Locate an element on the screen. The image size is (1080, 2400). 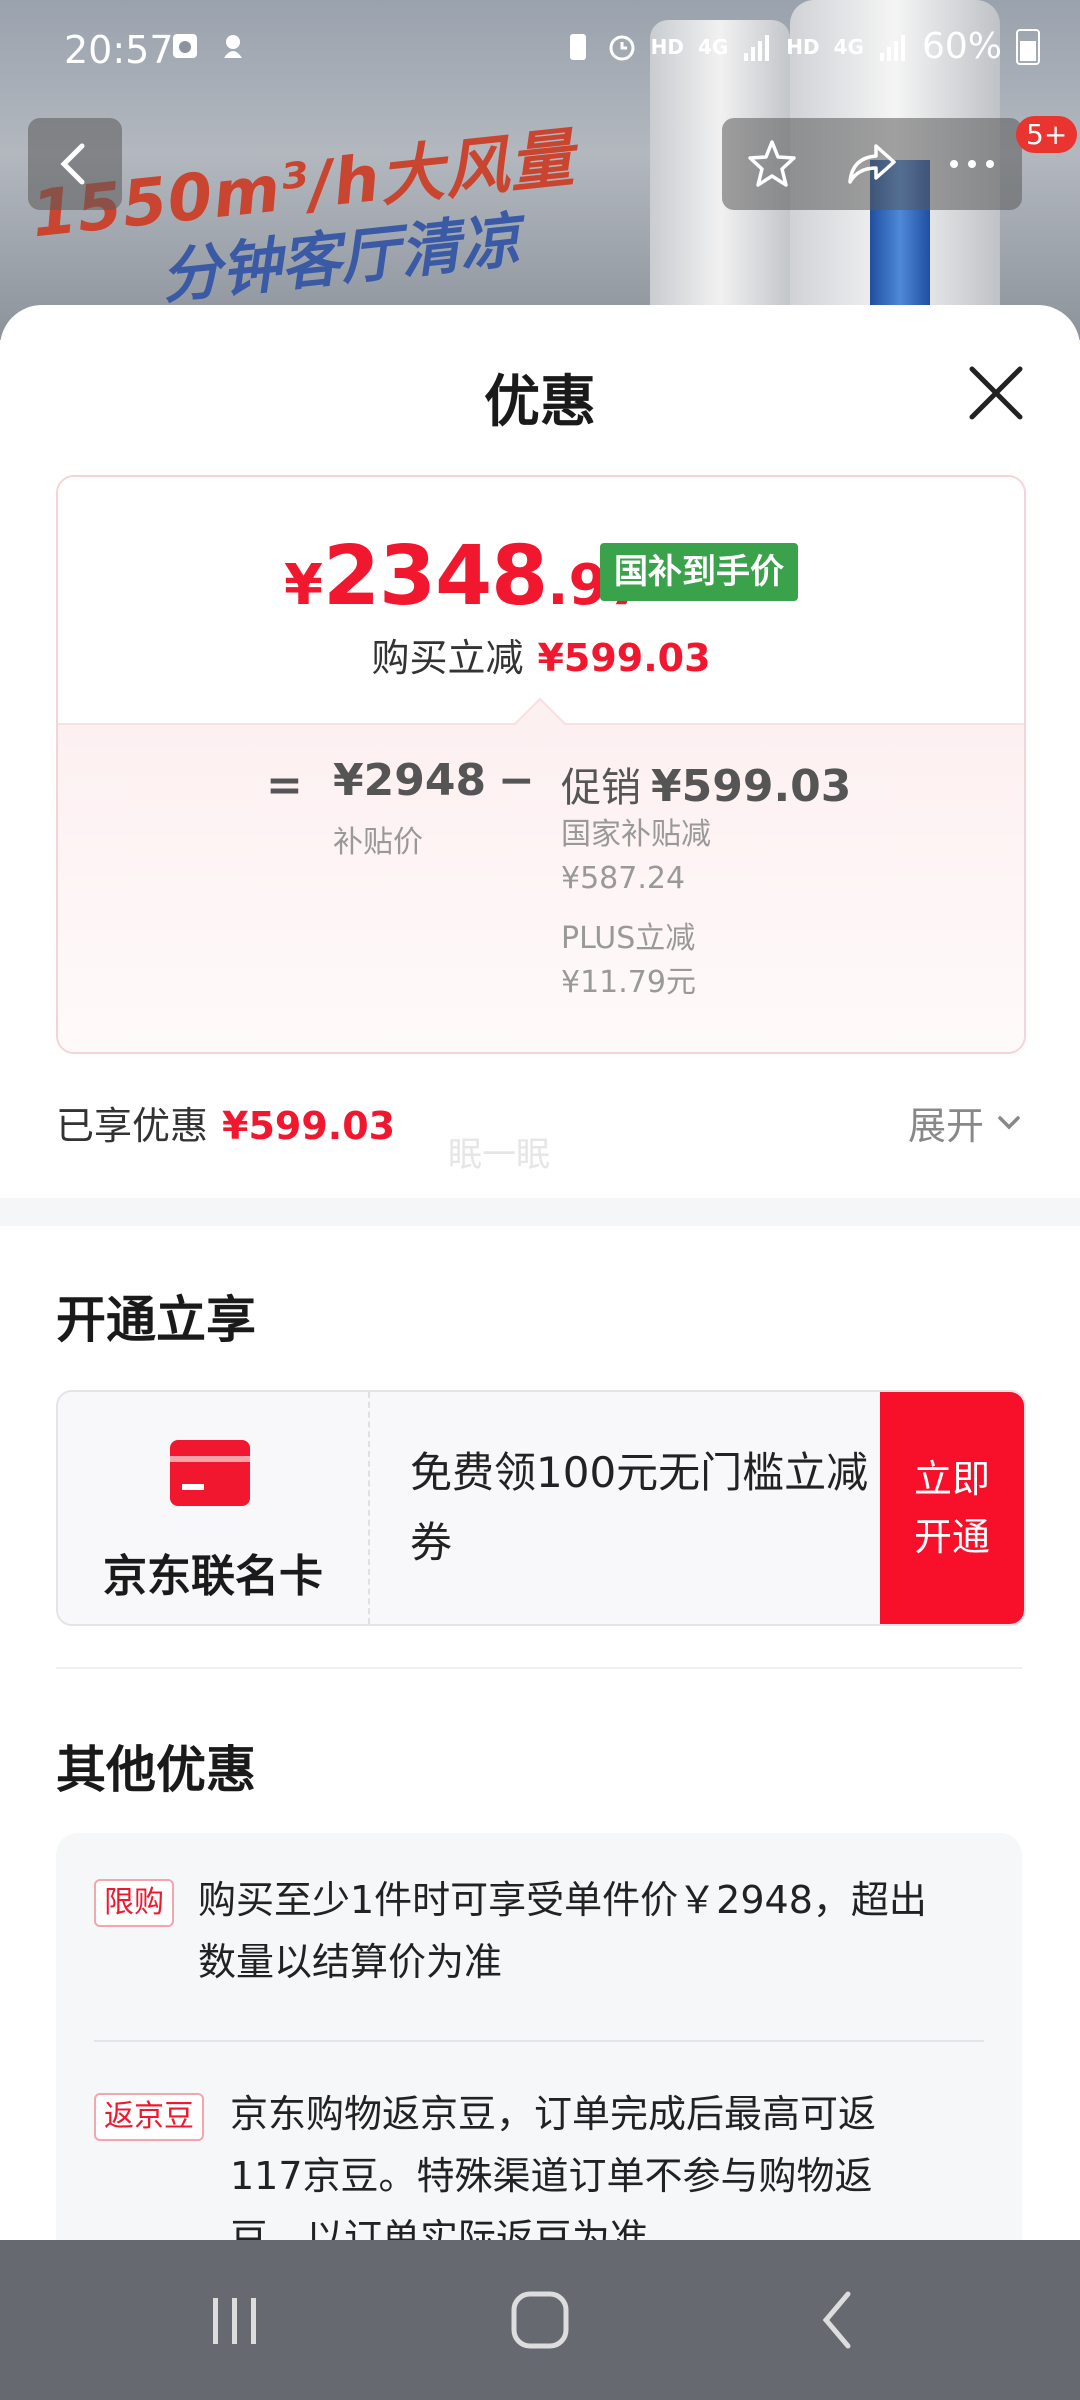
co-branded-card-offer: 京东联名卡 免费领100元无门槛立减券 立即开通 is located at coordinates (541, 1508).